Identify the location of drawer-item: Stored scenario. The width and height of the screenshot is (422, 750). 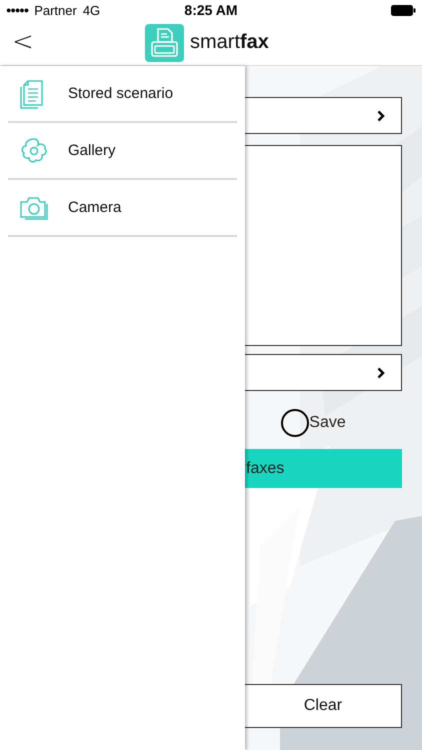
(122, 94).